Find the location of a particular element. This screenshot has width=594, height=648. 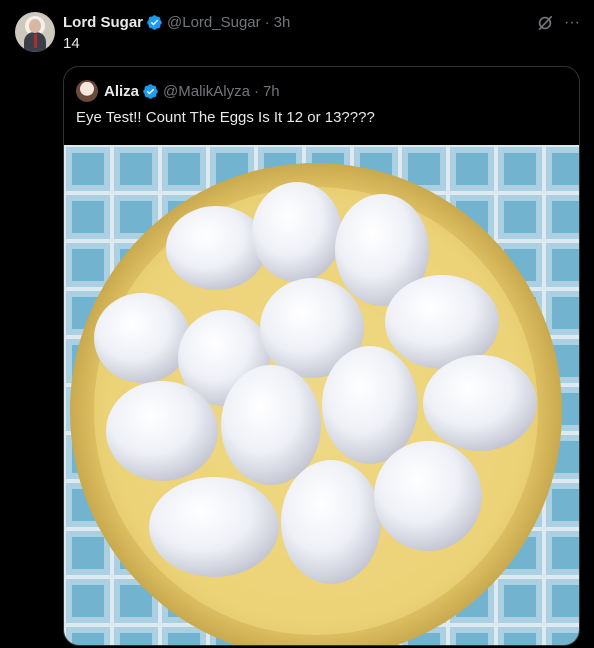

grok-icon is located at coordinates (545, 23).